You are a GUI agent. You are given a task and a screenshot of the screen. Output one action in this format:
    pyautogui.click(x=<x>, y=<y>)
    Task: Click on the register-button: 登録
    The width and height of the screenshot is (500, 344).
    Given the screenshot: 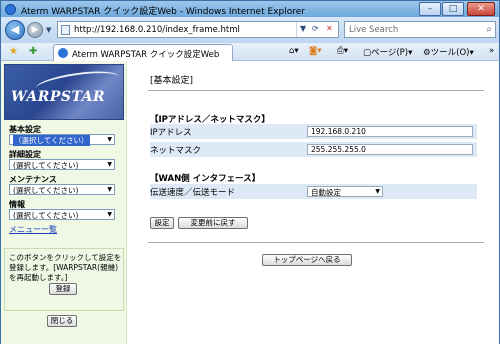 What is the action you would take?
    pyautogui.click(x=63, y=289)
    